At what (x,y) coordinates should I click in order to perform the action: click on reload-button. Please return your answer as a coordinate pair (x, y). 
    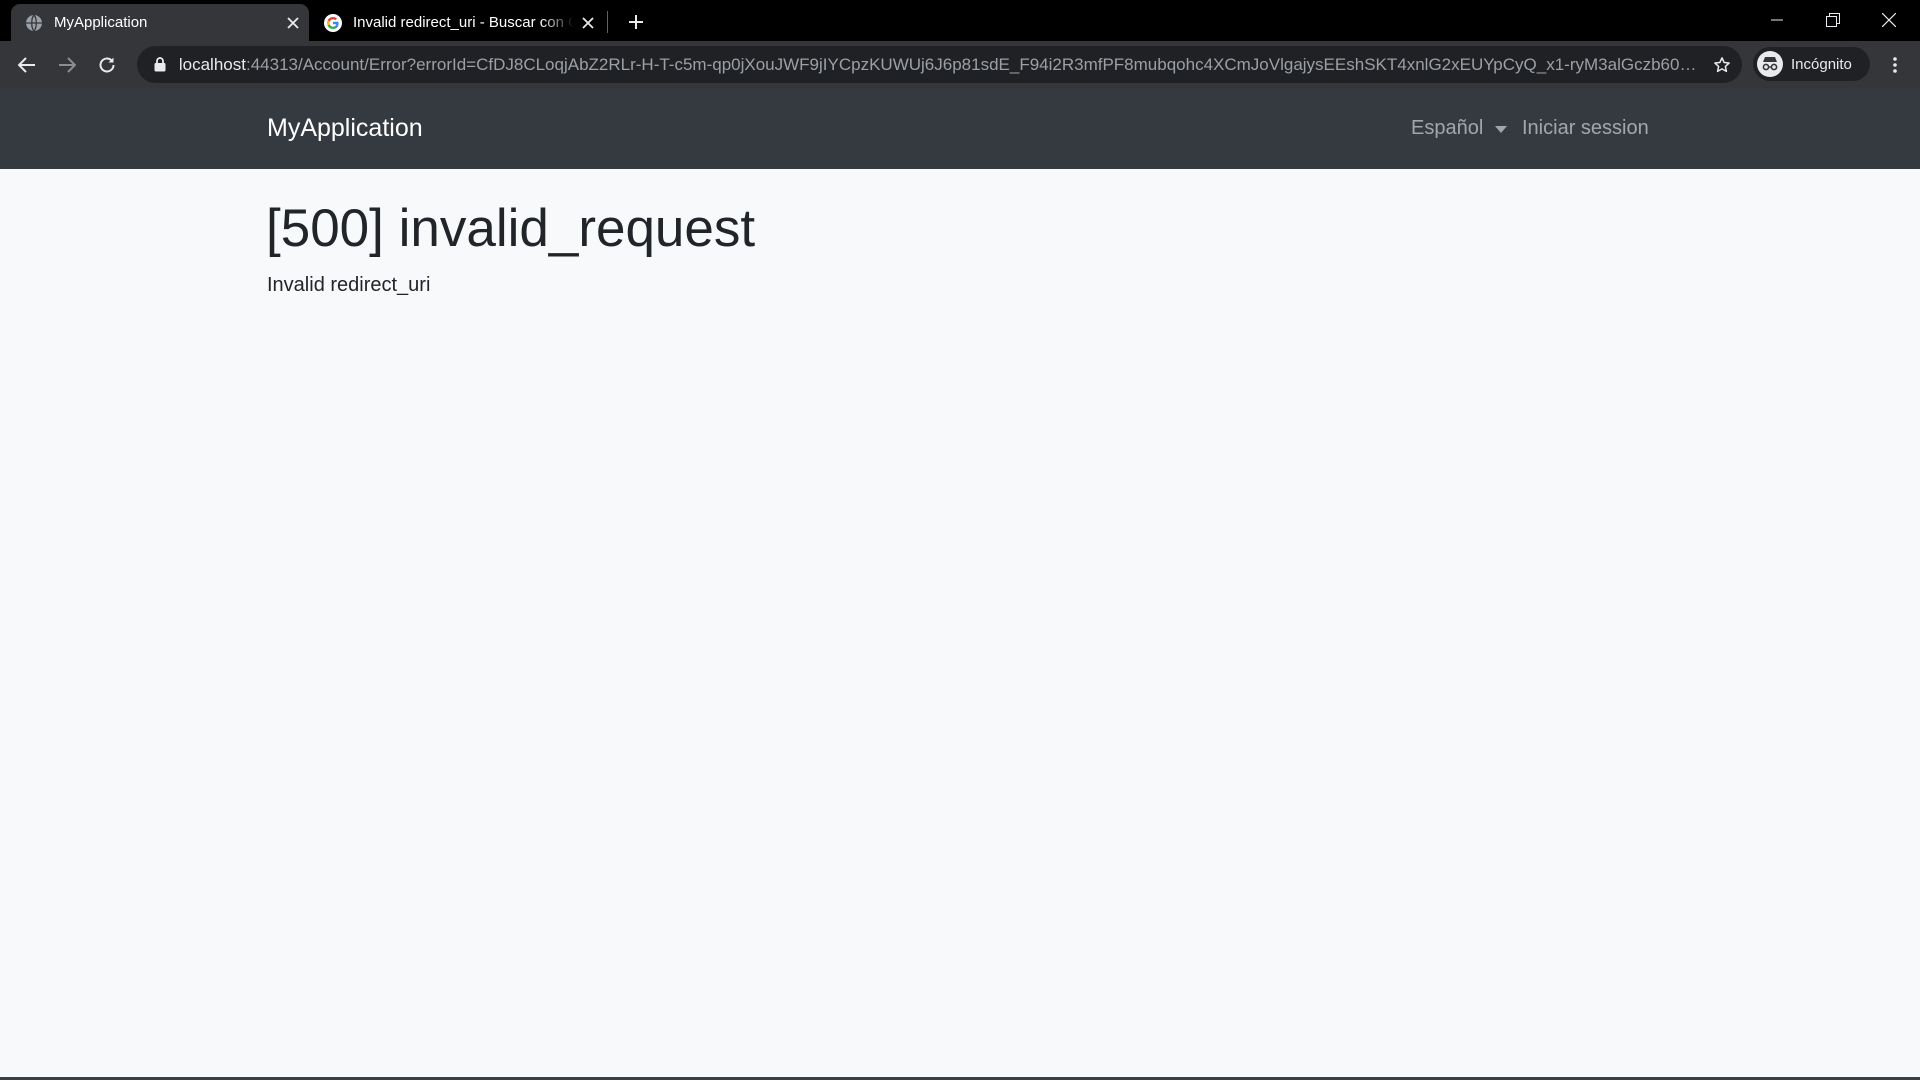
    Looking at the image, I should click on (107, 65).